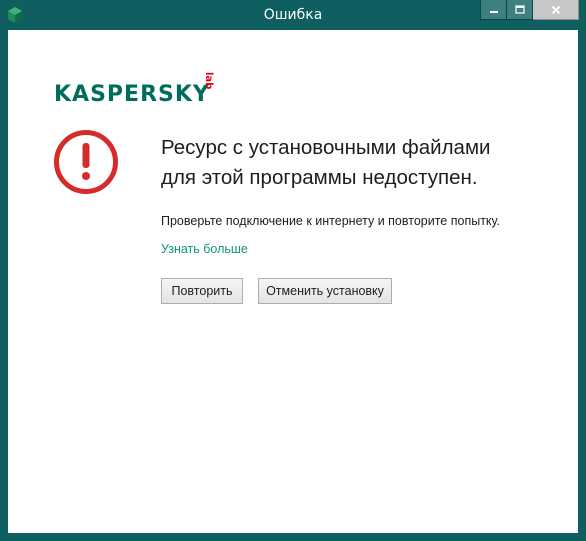 The image size is (586, 541). What do you see at coordinates (326, 147) in the screenshot?
I see `headline-line-1: Ресурс с установочными файлами` at bounding box center [326, 147].